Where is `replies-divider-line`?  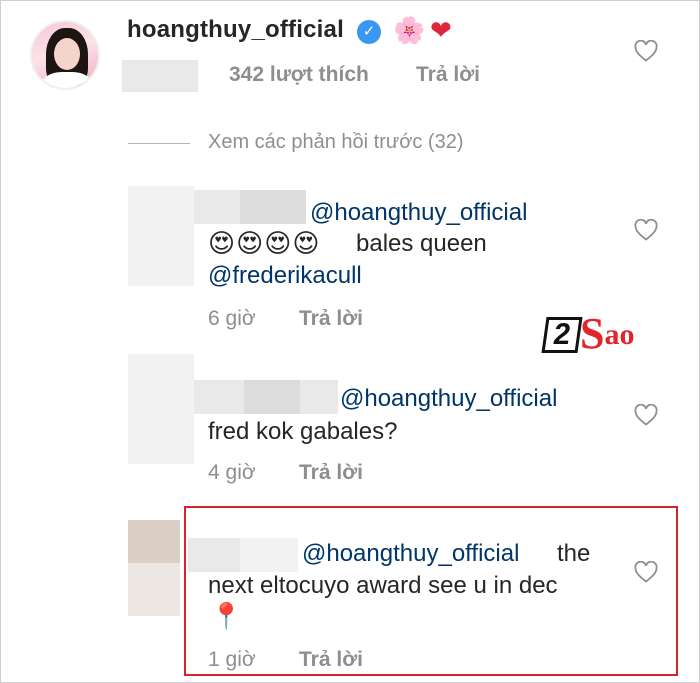
replies-divider-line is located at coordinates (159, 143).